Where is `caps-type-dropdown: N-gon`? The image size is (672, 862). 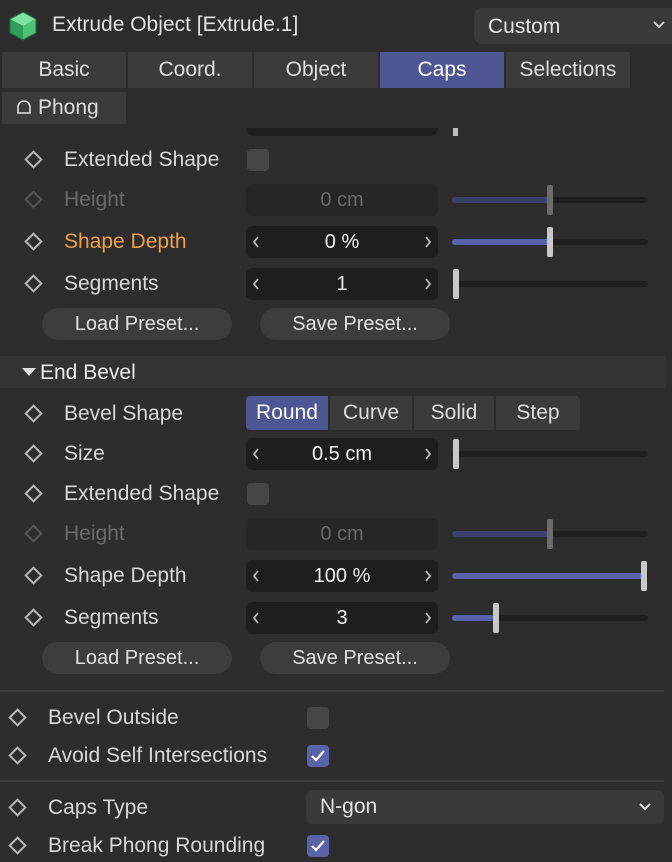 caps-type-dropdown: N-gon is located at coordinates (485, 807).